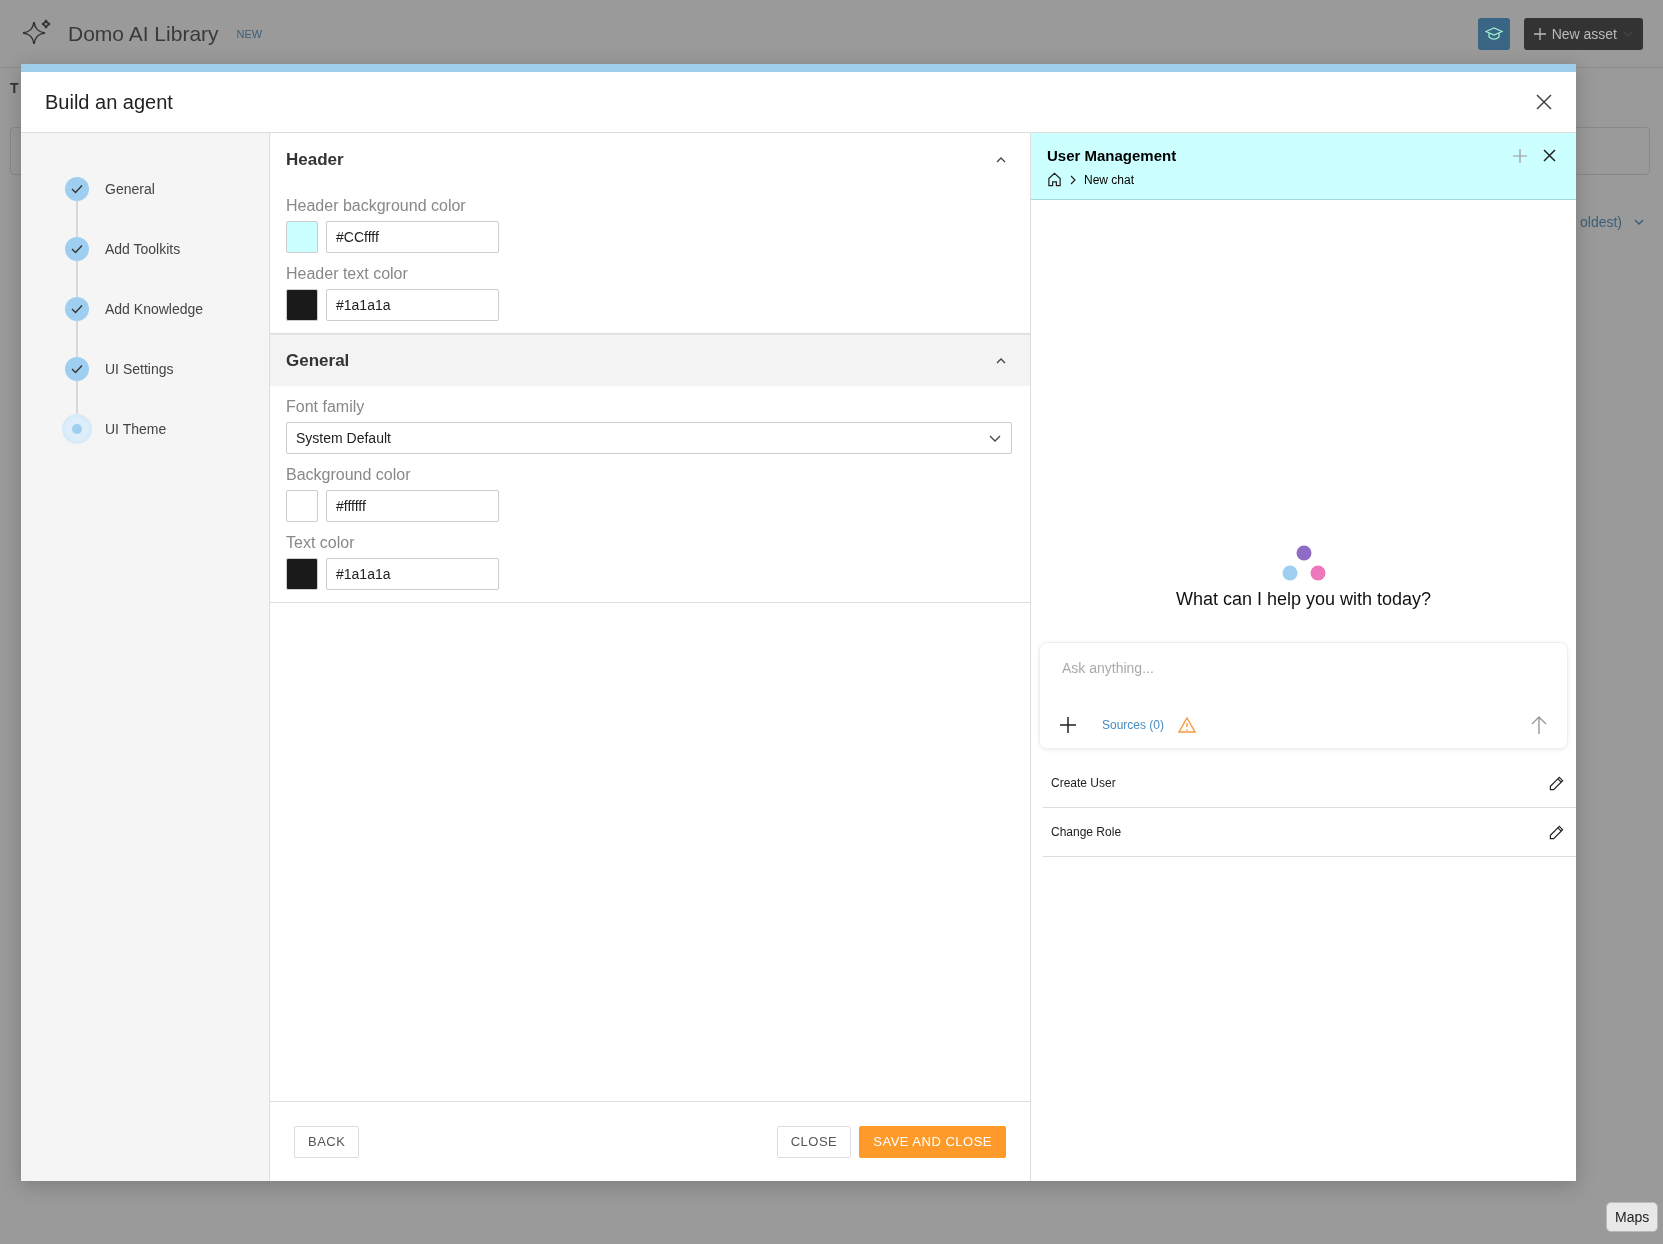  Describe the element at coordinates (1112, 155) in the screenshot. I see `chat-title: User Management` at that location.